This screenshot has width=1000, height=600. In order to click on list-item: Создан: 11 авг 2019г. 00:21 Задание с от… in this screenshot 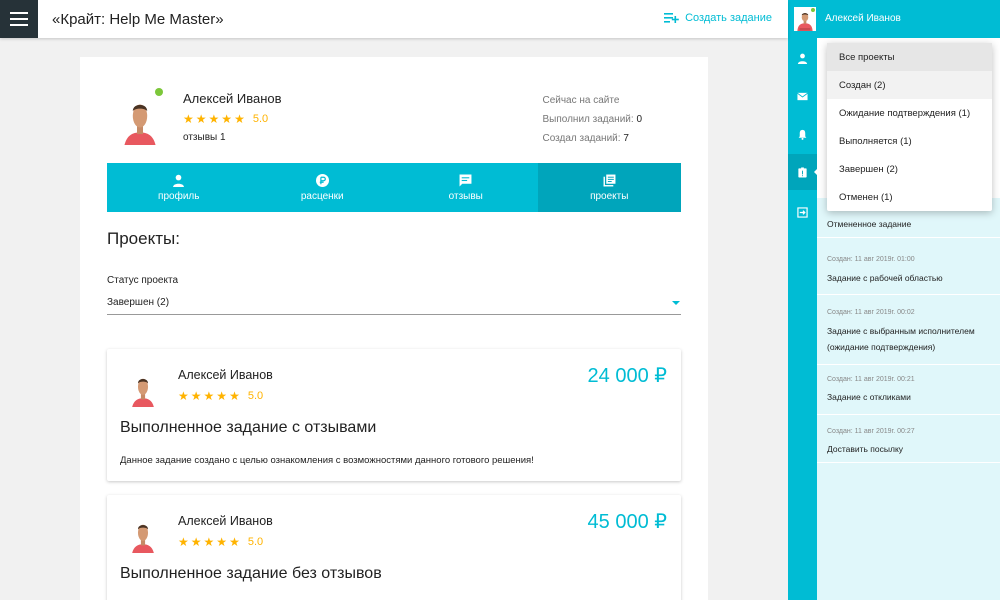, I will do `click(908, 390)`.